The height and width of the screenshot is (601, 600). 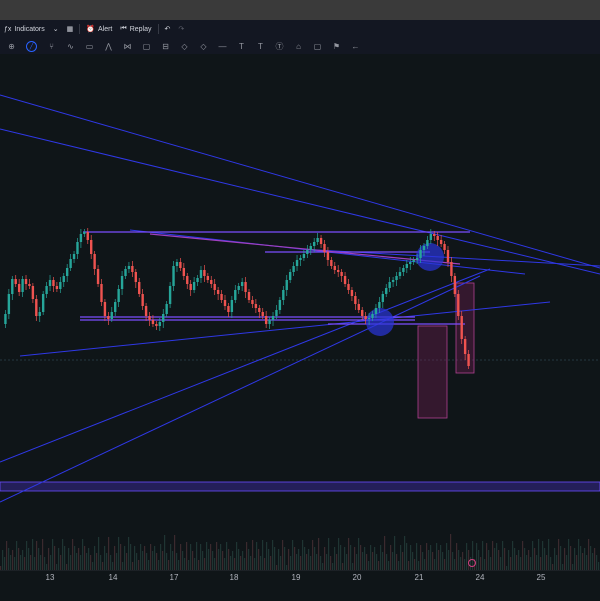 I want to click on undo-button: ↶, so click(x=168, y=29).